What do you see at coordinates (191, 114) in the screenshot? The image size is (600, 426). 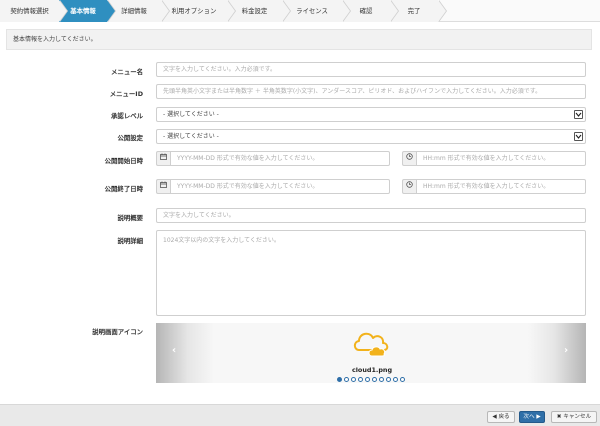 I see `approval-level-value: - 選択してください -` at bounding box center [191, 114].